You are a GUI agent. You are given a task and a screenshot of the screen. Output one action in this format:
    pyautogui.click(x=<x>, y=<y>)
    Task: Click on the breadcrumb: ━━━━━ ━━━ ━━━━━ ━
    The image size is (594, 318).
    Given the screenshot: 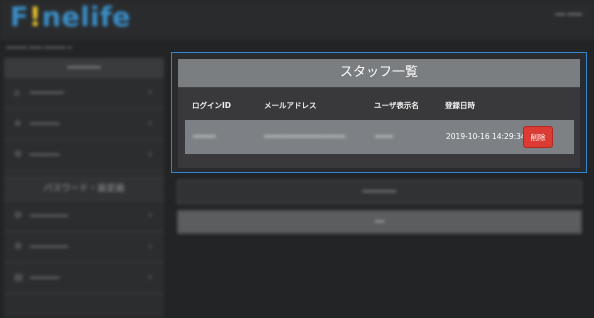 What is the action you would take?
    pyautogui.click(x=39, y=48)
    